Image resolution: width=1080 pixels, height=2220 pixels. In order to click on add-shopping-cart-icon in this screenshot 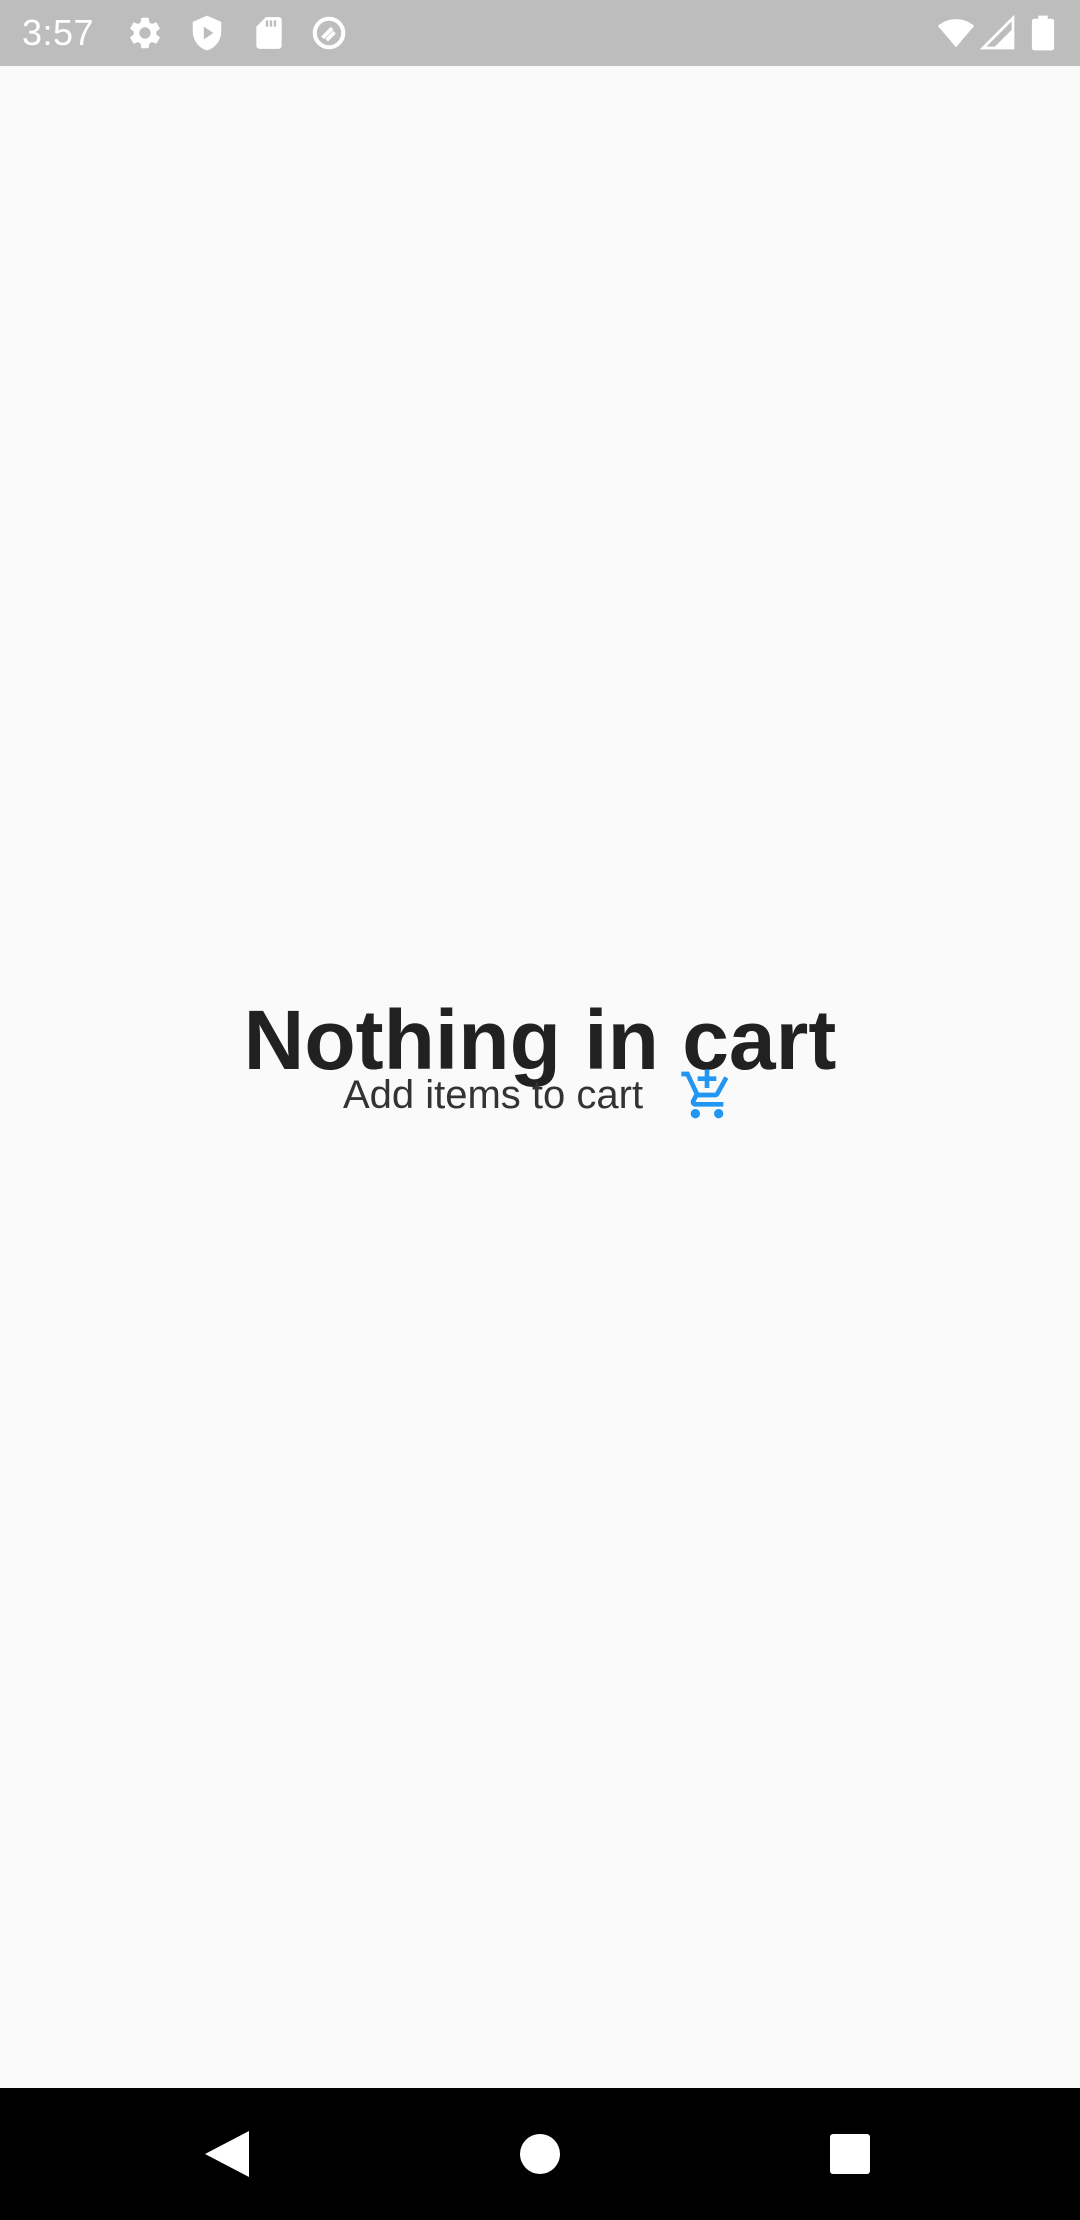, I will do `click(705, 1094)`.